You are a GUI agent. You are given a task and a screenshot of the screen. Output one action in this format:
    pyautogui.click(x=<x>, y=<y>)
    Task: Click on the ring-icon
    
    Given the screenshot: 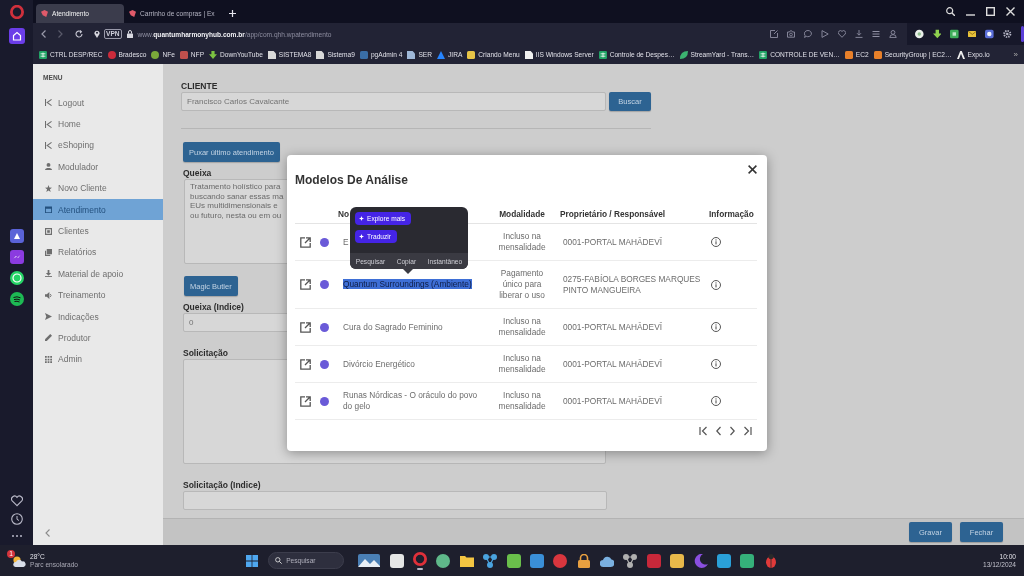 What is the action you would take?
    pyautogui.click(x=419, y=558)
    